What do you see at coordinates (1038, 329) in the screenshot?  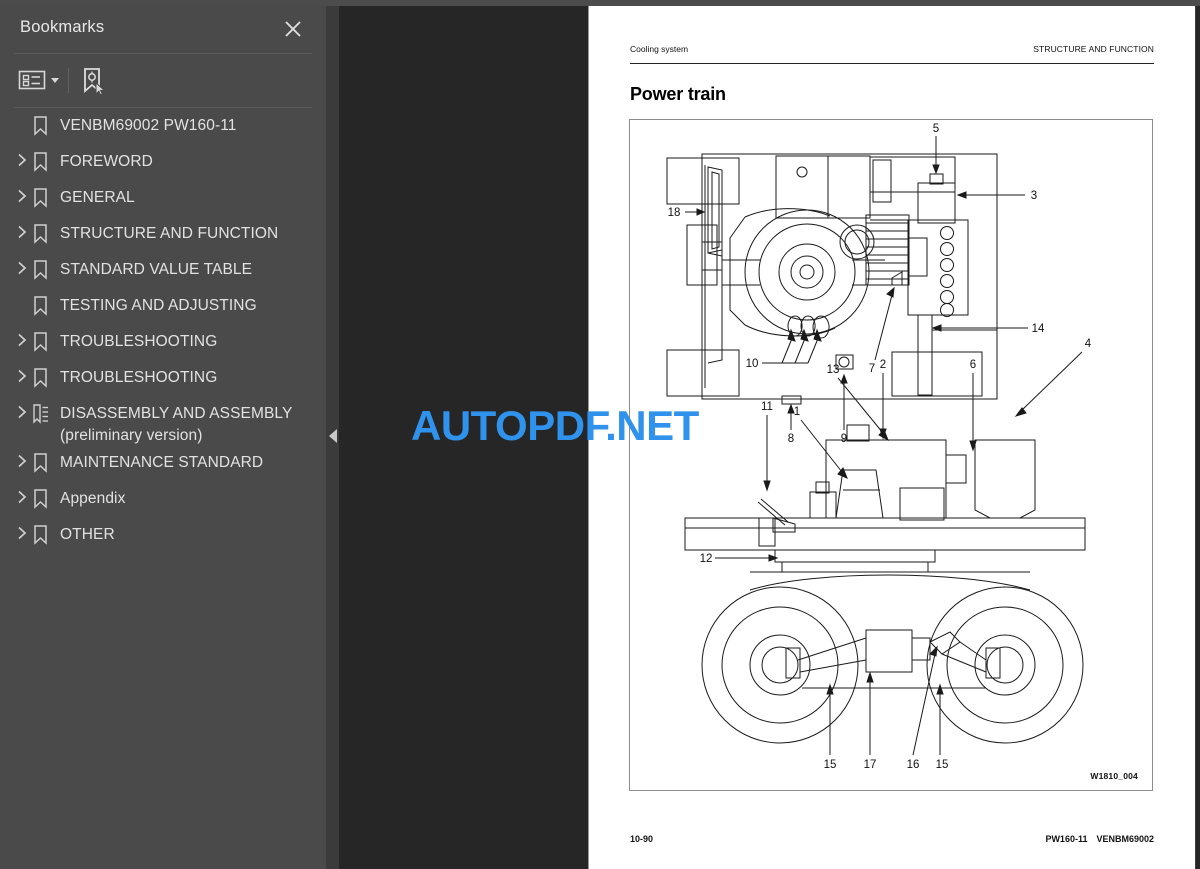 I see `callout-14: 14` at bounding box center [1038, 329].